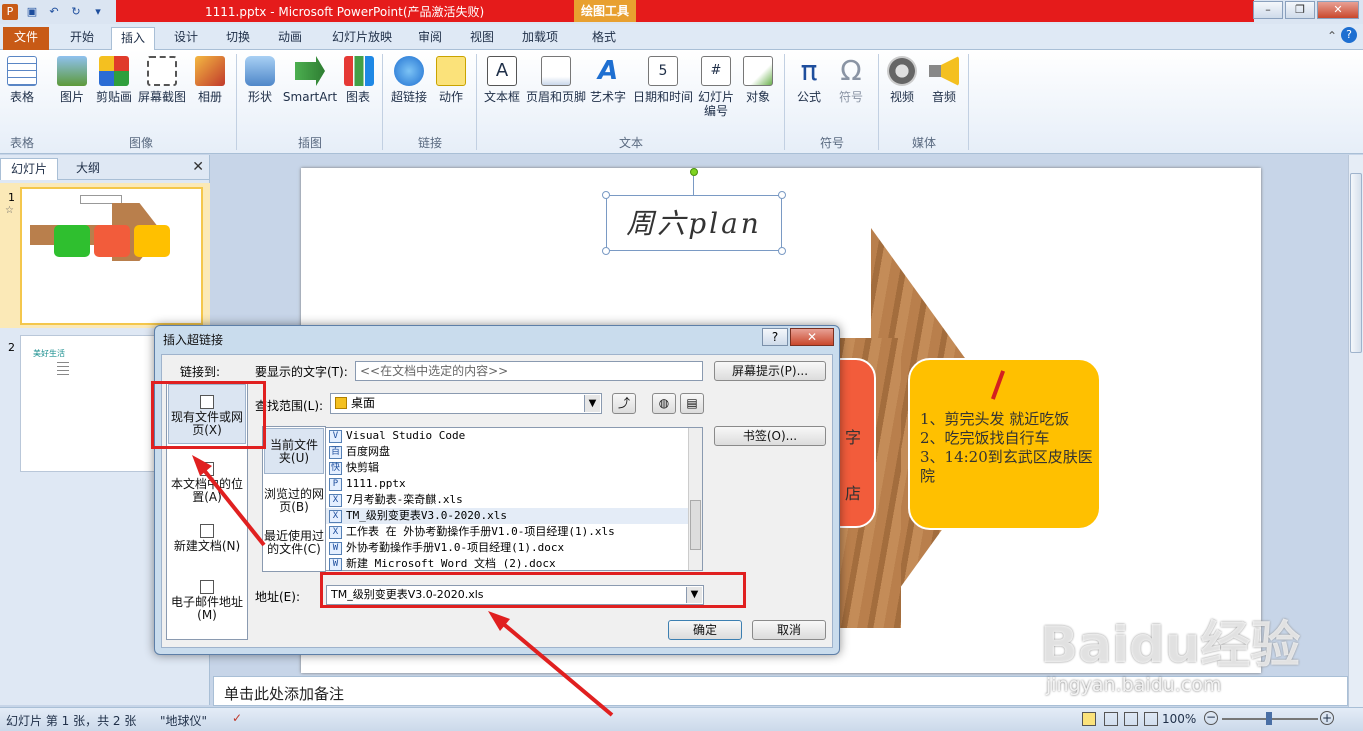  What do you see at coordinates (1269, 718) in the screenshot?
I see `zoom-slider-thumb` at bounding box center [1269, 718].